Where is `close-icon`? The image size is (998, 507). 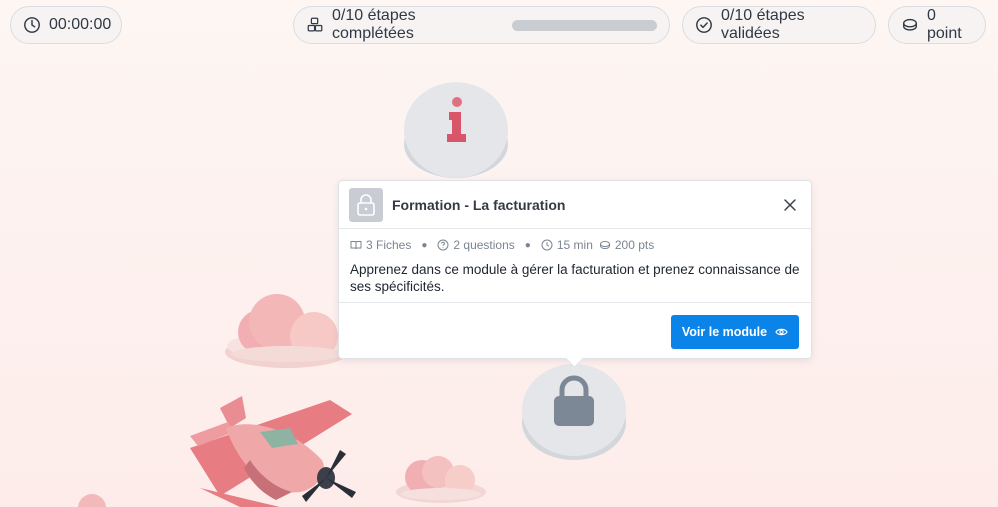 close-icon is located at coordinates (790, 204).